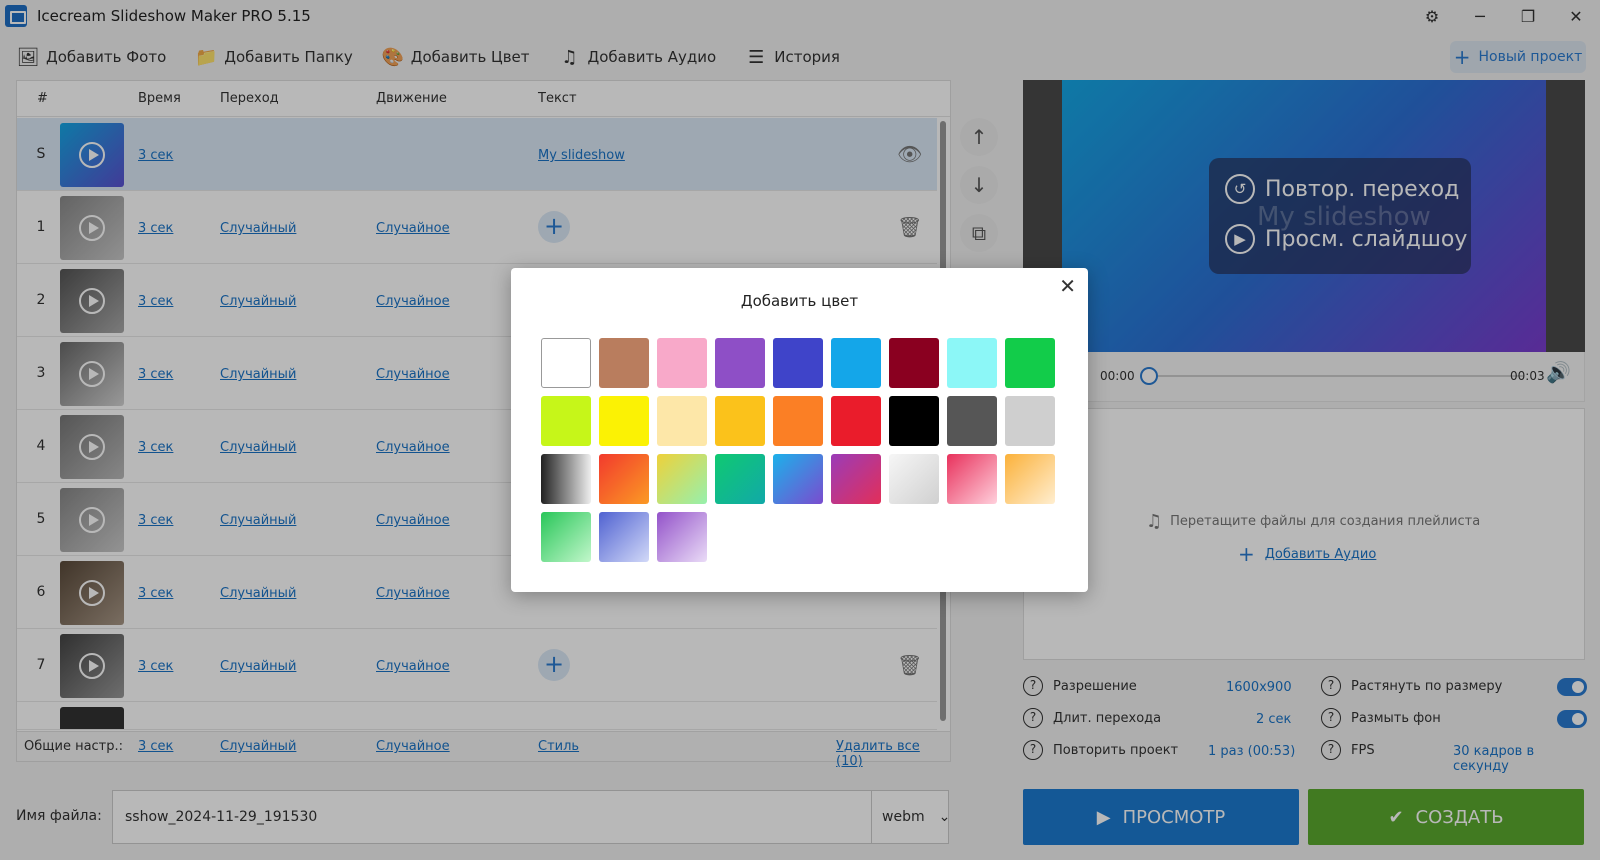 Image resolution: width=1600 pixels, height=860 pixels. Describe the element at coordinates (1067, 286) in the screenshot. I see `close-icon: ✕` at that location.